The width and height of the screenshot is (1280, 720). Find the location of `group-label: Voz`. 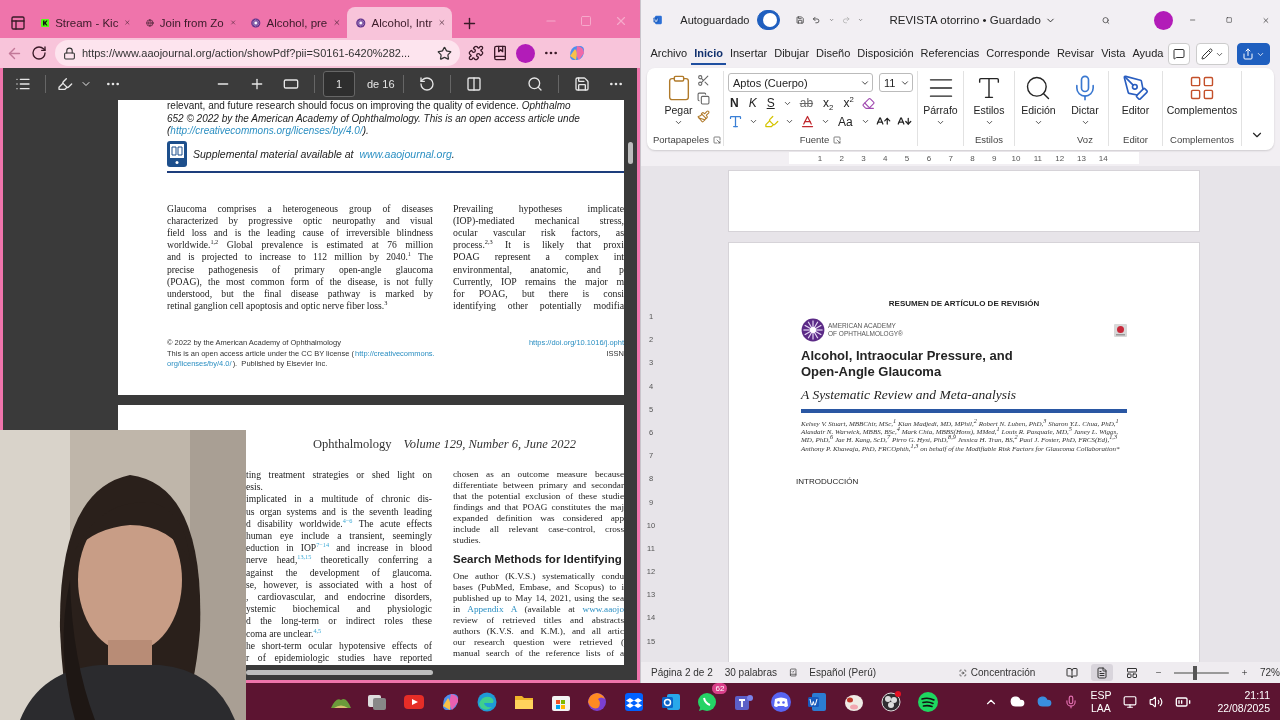

group-label: Voz is located at coordinates (1085, 139).